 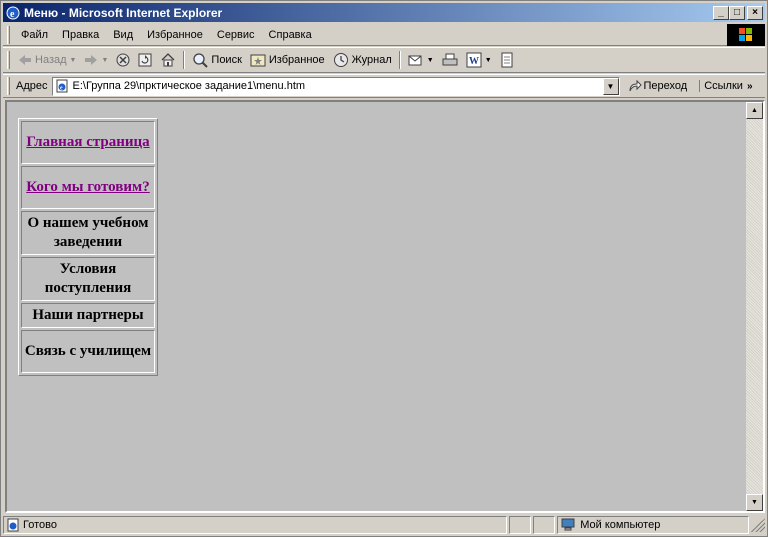 What do you see at coordinates (290, 35) in the screenshot?
I see `menu-help: Справка` at bounding box center [290, 35].